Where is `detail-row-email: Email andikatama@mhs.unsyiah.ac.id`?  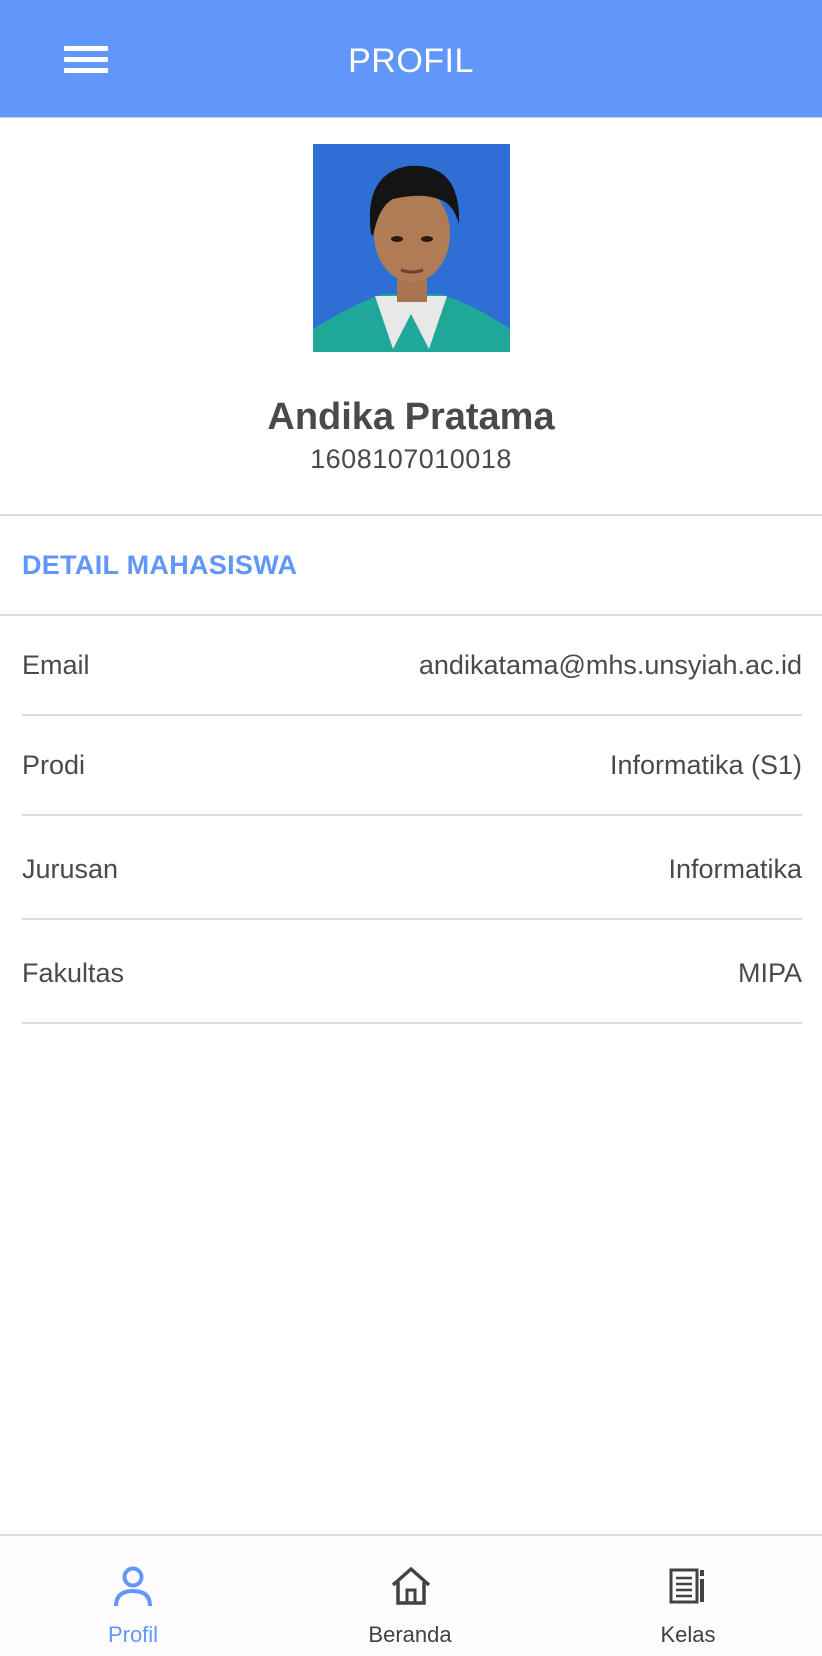
detail-row-email: Email andikatama@mhs.unsyiah.ac.id is located at coordinates (412, 666).